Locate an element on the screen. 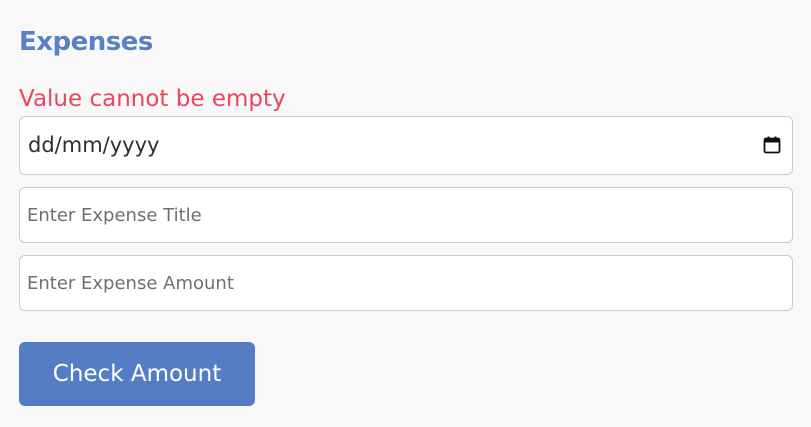 This screenshot has width=811, height=427. expense-title-field is located at coordinates (406, 215).